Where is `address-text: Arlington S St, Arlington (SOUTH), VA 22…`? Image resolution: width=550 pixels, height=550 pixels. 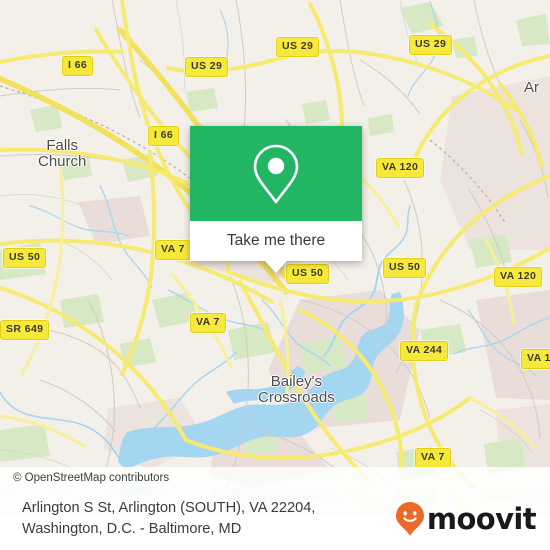 address-text: Arlington S St, Arlington (SOUTH), VA 22… is located at coordinates (169, 518).